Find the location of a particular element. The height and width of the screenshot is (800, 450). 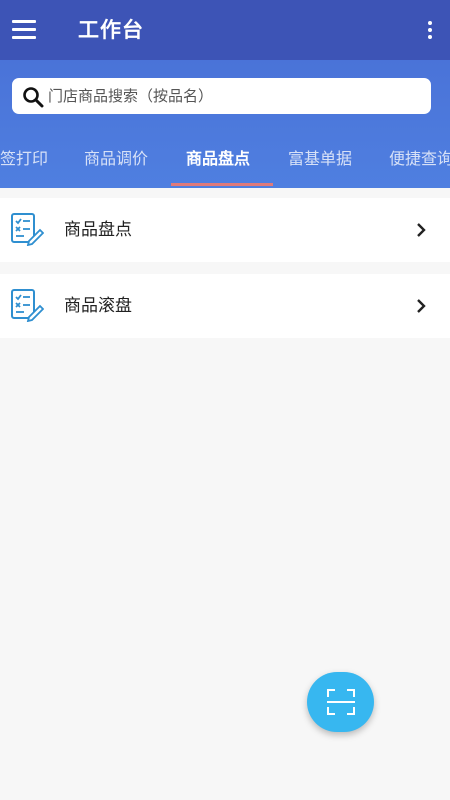

search-icon is located at coordinates (33, 97).